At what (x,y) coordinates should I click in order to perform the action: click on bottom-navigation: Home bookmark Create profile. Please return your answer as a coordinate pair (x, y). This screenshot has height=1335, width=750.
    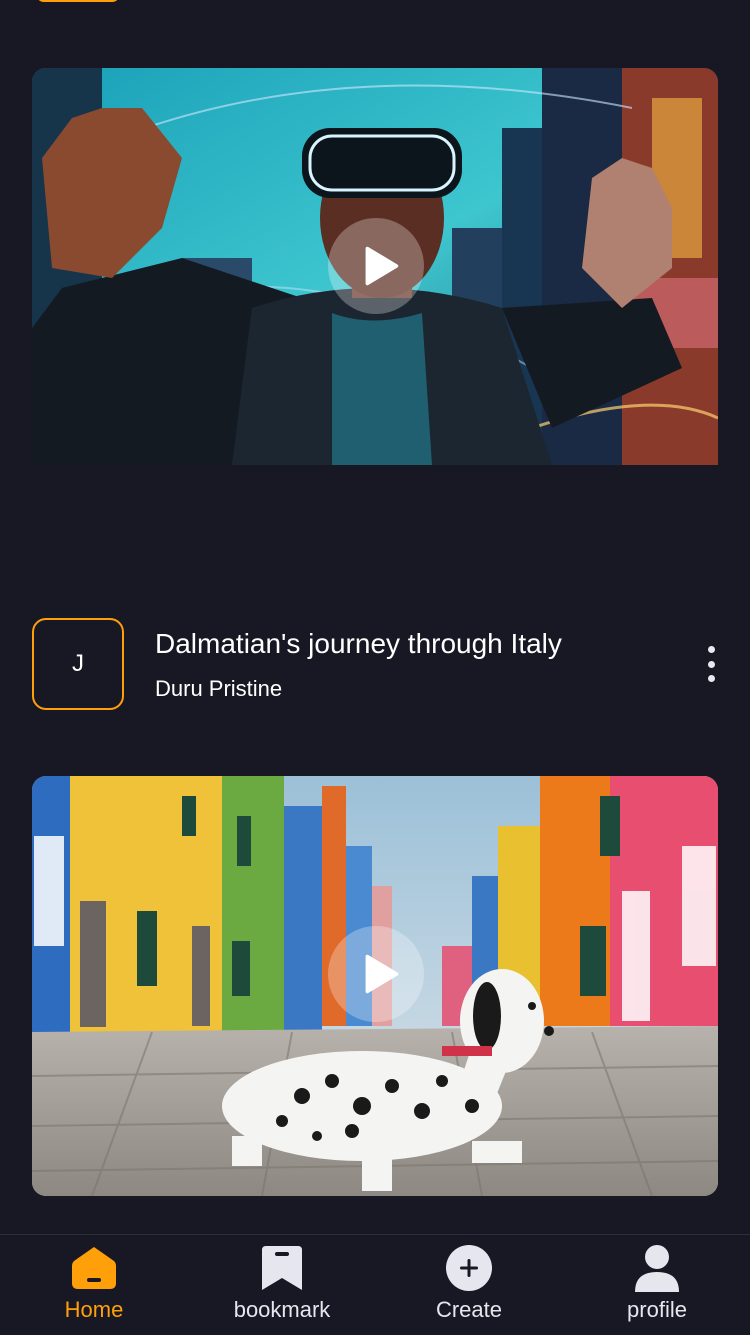
    Looking at the image, I should click on (375, 1284).